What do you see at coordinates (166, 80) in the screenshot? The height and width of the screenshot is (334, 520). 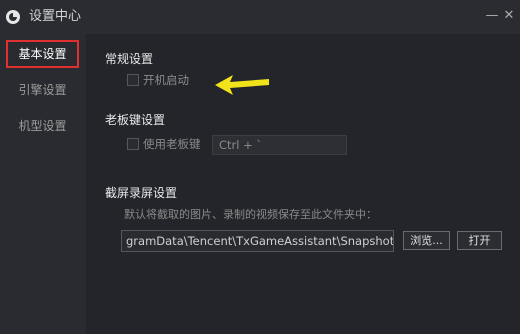 I see `autostart-label: 开机启动` at bounding box center [166, 80].